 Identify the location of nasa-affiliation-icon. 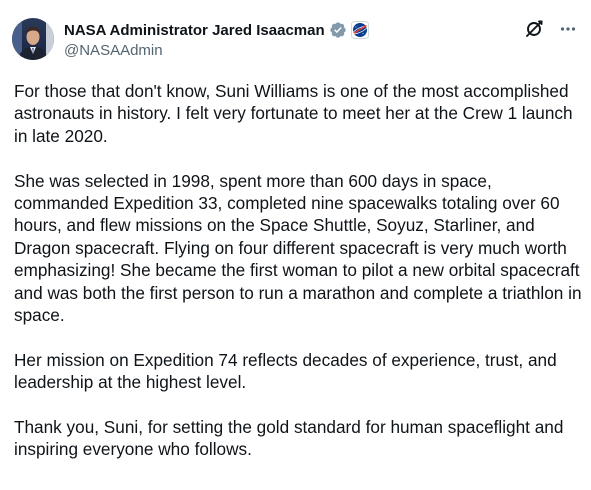
(359, 30).